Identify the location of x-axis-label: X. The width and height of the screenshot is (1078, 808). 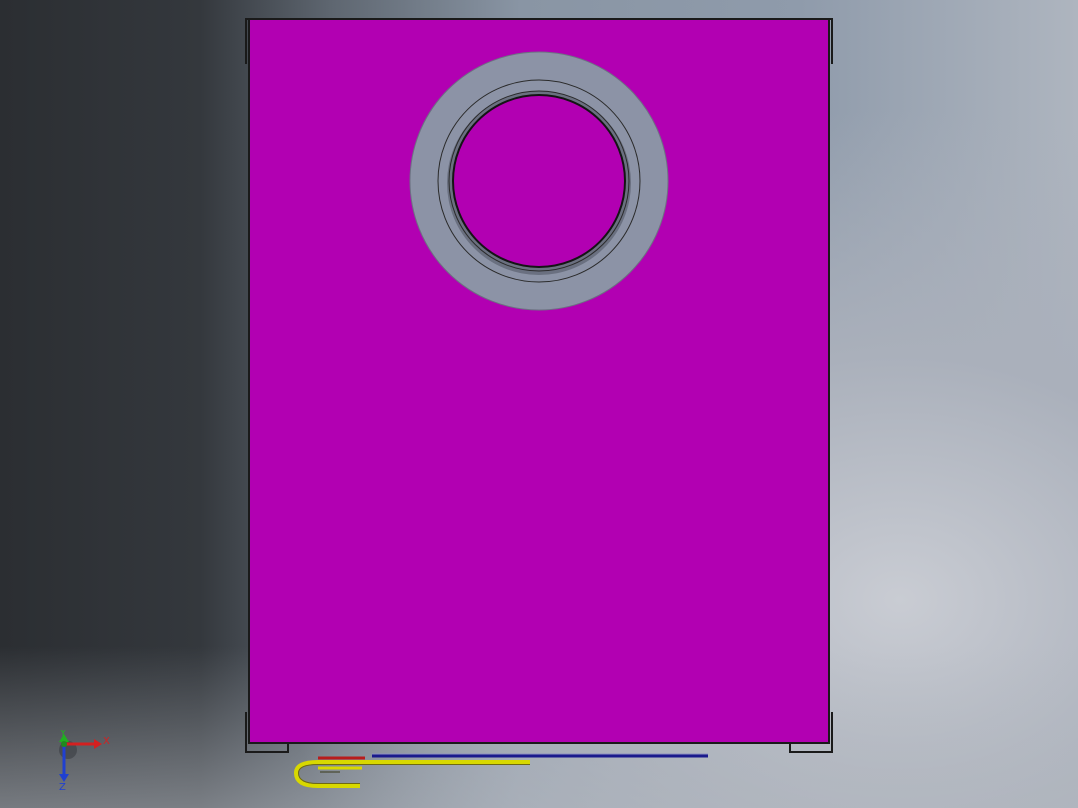
(106, 741).